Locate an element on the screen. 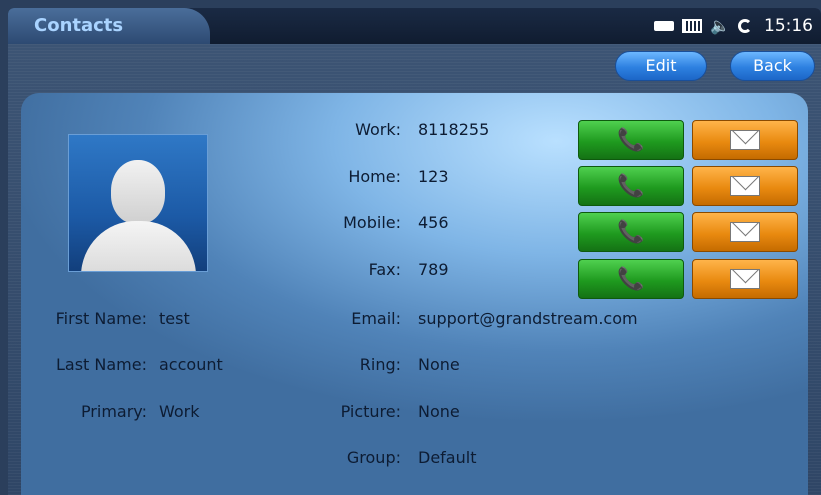  ring-value: None is located at coordinates (439, 364).